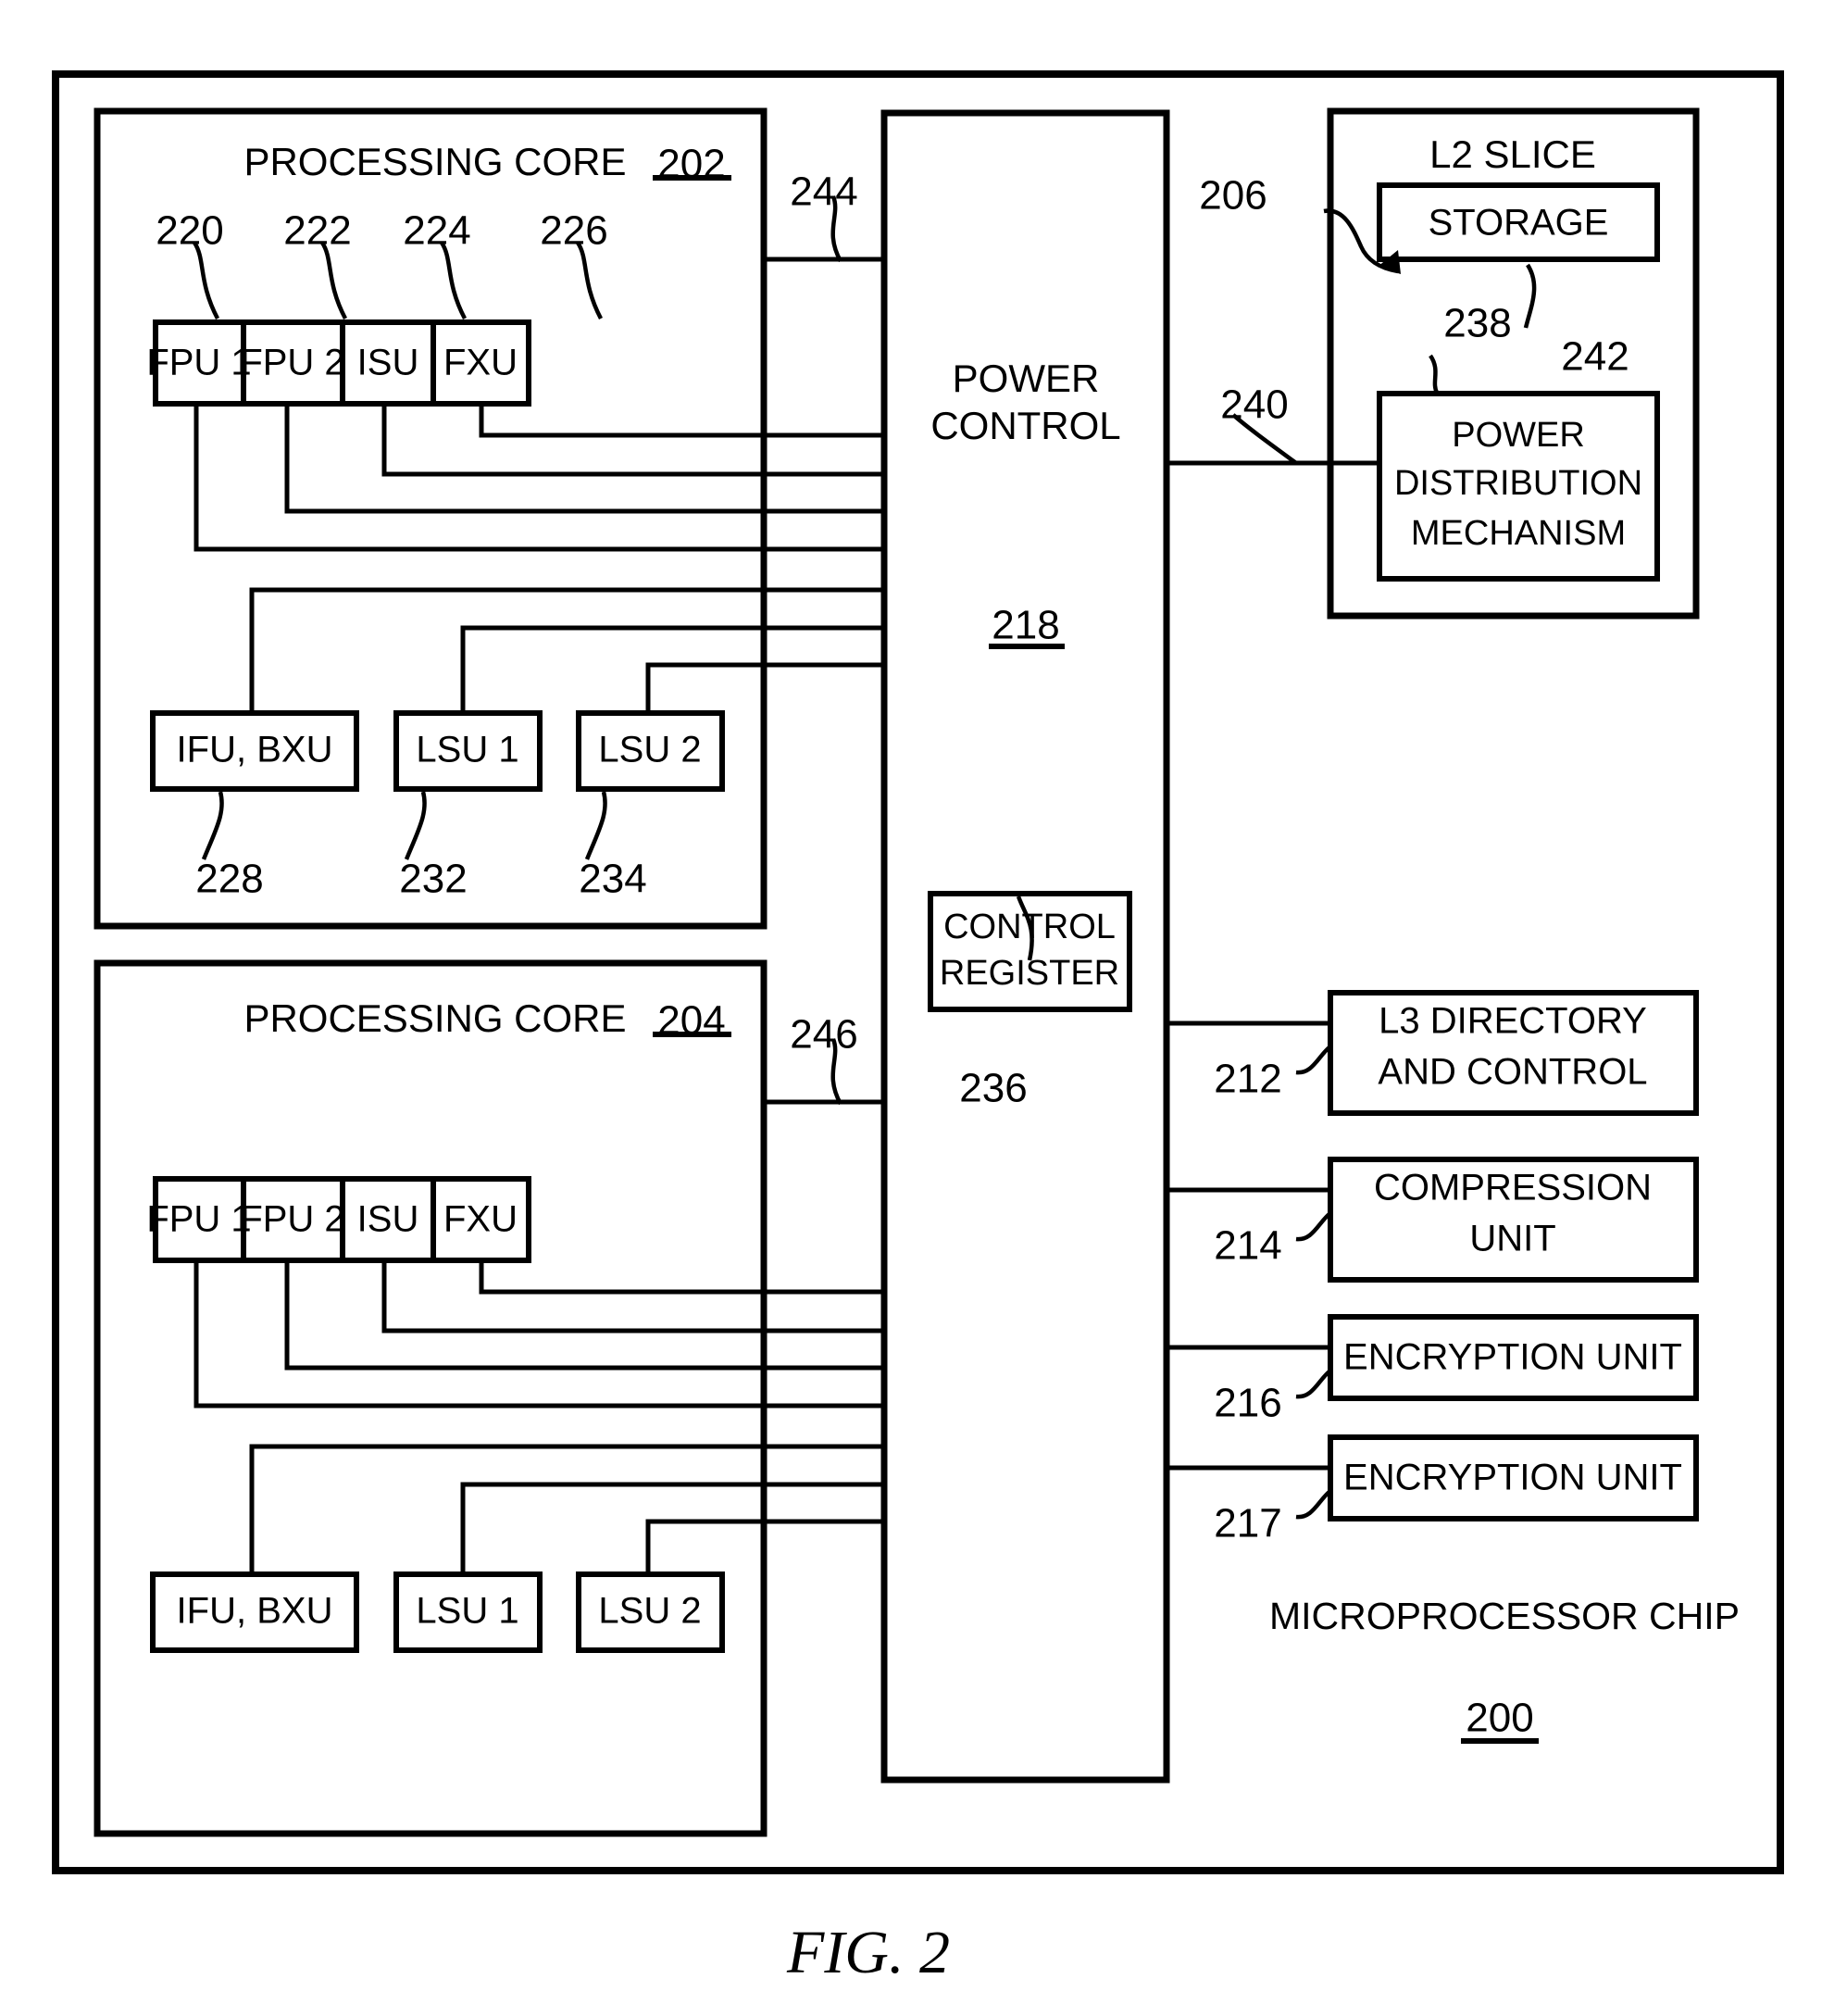 This screenshot has height=2016, width=1847. Describe the element at coordinates (434, 161) in the screenshot. I see `core202-title: PROCESSING CORE` at that location.